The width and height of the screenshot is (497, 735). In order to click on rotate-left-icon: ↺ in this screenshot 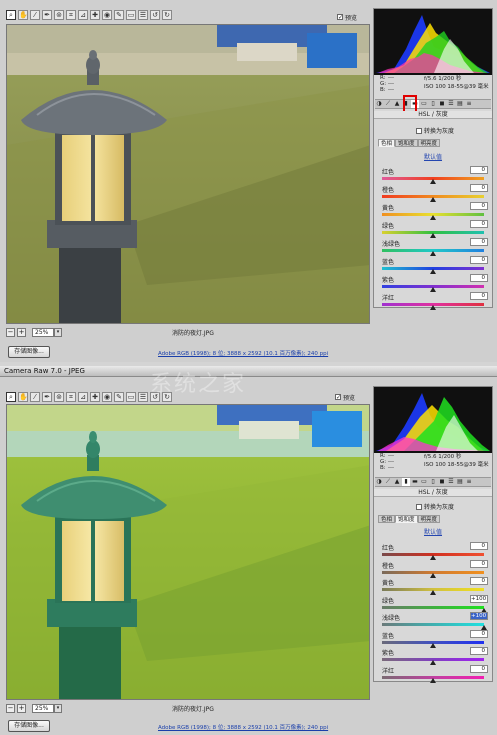, I will do `click(155, 15)`.